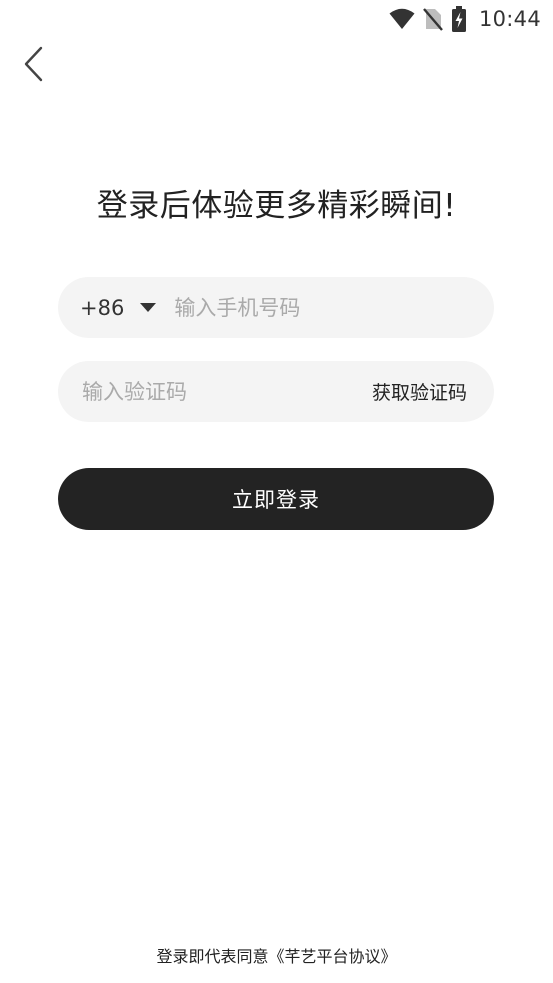 The width and height of the screenshot is (553, 983). I want to click on login-button: 立即登录, so click(276, 499).